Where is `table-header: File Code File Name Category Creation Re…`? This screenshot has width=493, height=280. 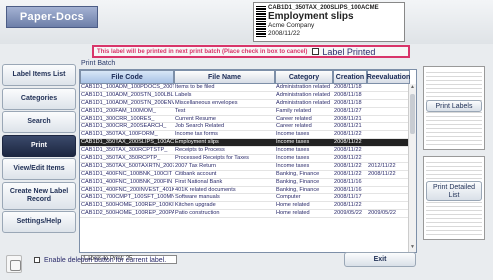
table-header: File Code File Name Category Creation Re… is located at coordinates (248, 77).